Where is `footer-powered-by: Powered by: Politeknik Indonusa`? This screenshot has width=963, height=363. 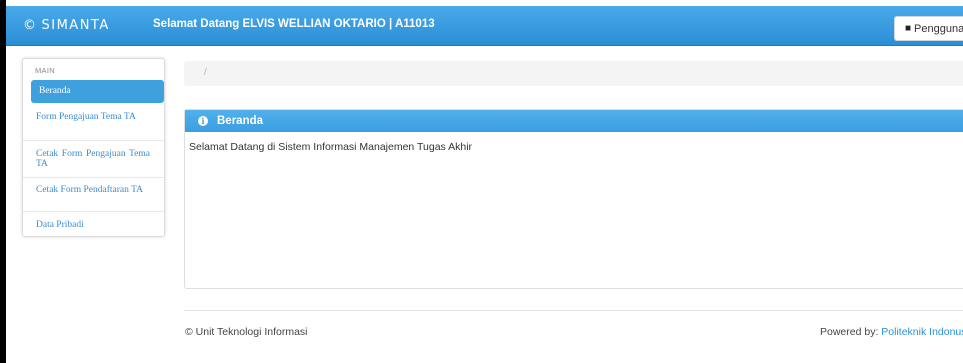 footer-powered-by: Powered by: Politeknik Indonusa is located at coordinates (891, 332).